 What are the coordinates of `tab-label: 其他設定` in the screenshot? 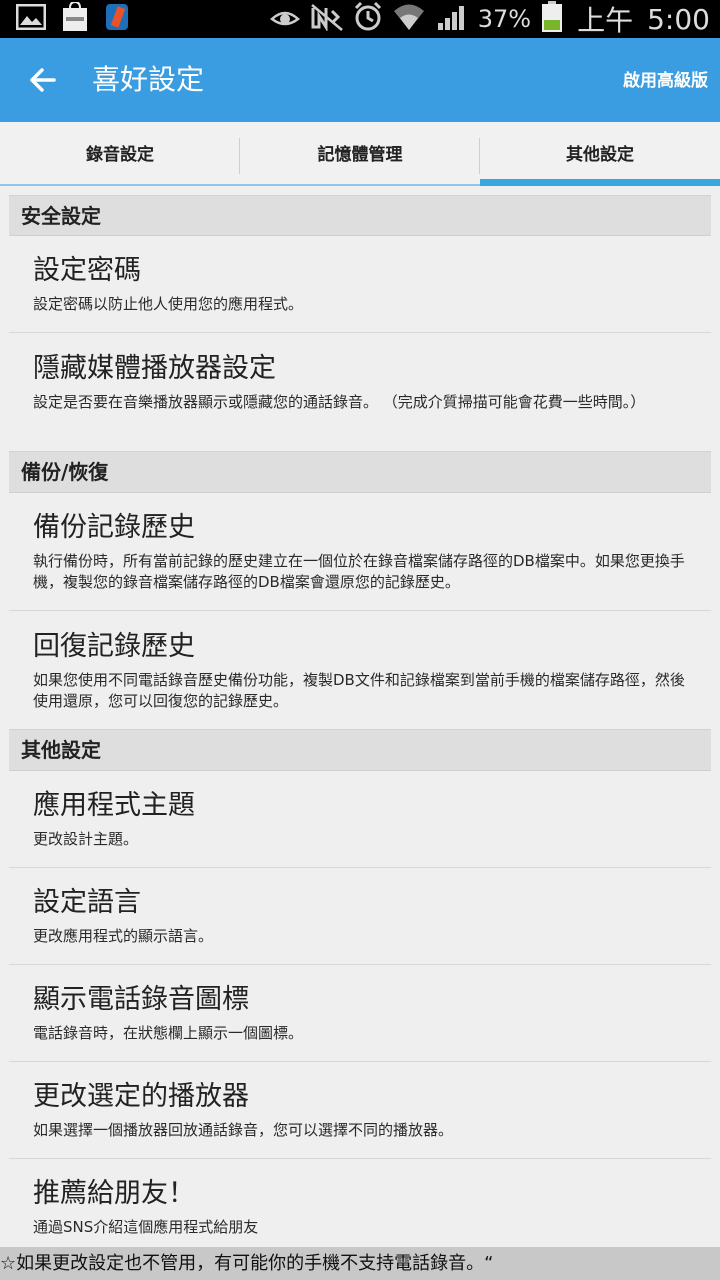 It's located at (600, 155).